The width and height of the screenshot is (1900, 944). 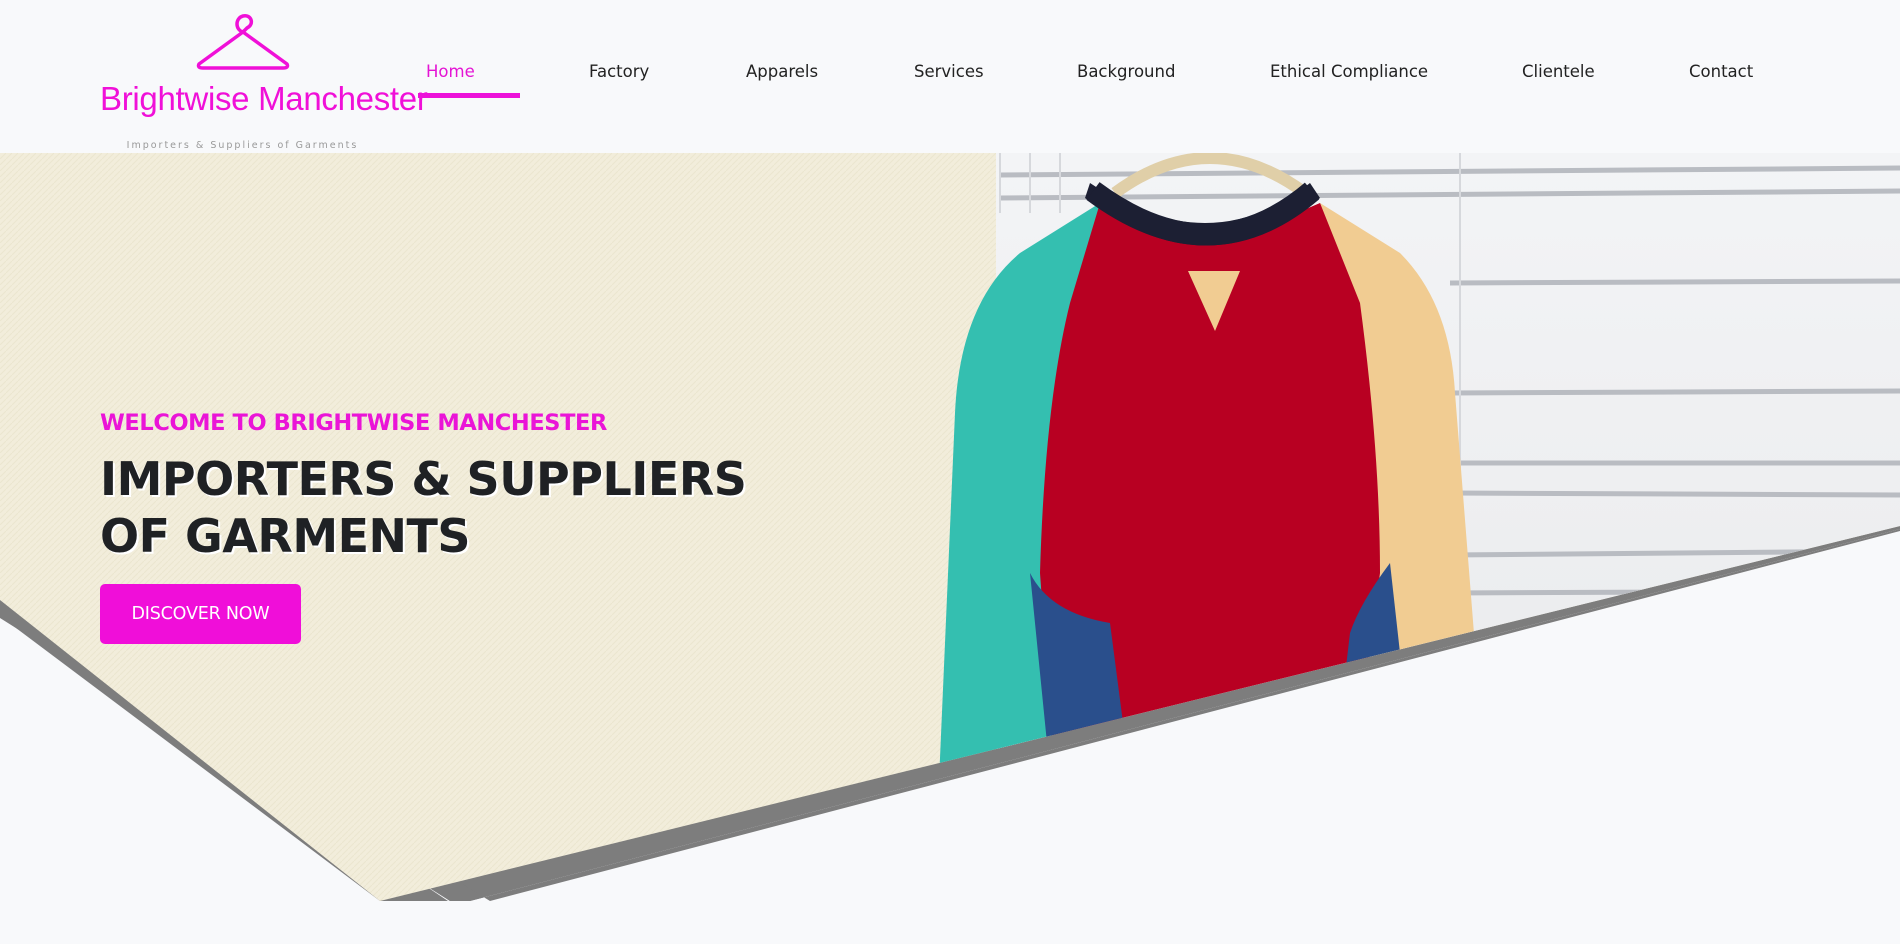 I want to click on discover-now-button: DISCOVER NOW, so click(x=200, y=614).